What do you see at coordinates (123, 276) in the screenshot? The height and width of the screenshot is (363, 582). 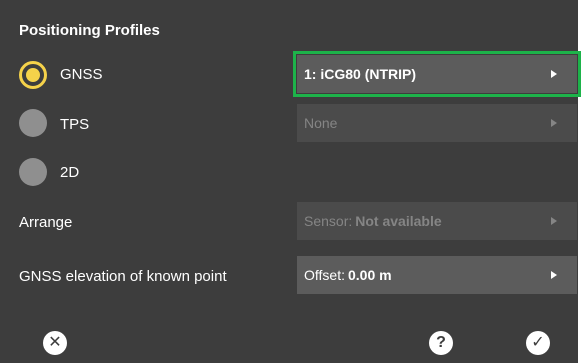 I see `gnss-elevation-label: GNSS elevation of known point` at bounding box center [123, 276].